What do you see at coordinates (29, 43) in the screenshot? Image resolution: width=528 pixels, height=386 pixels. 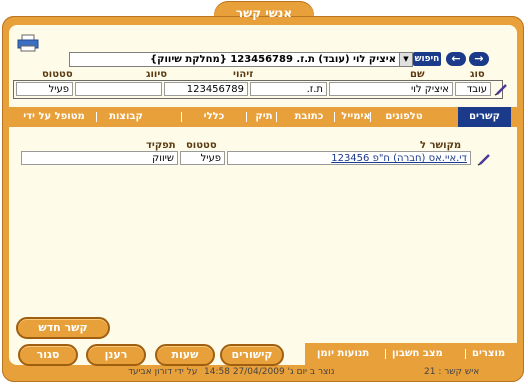 I see `printer-icon` at bounding box center [29, 43].